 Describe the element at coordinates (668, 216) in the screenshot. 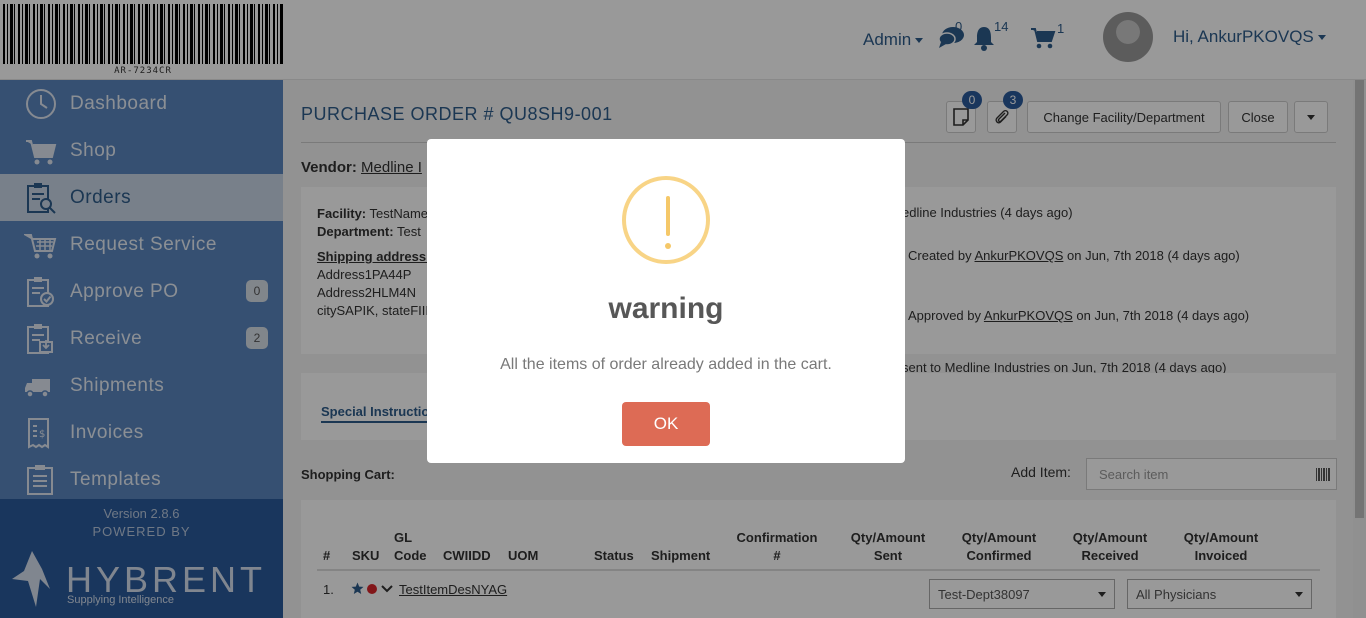

I see `warning-icon-bar` at that location.